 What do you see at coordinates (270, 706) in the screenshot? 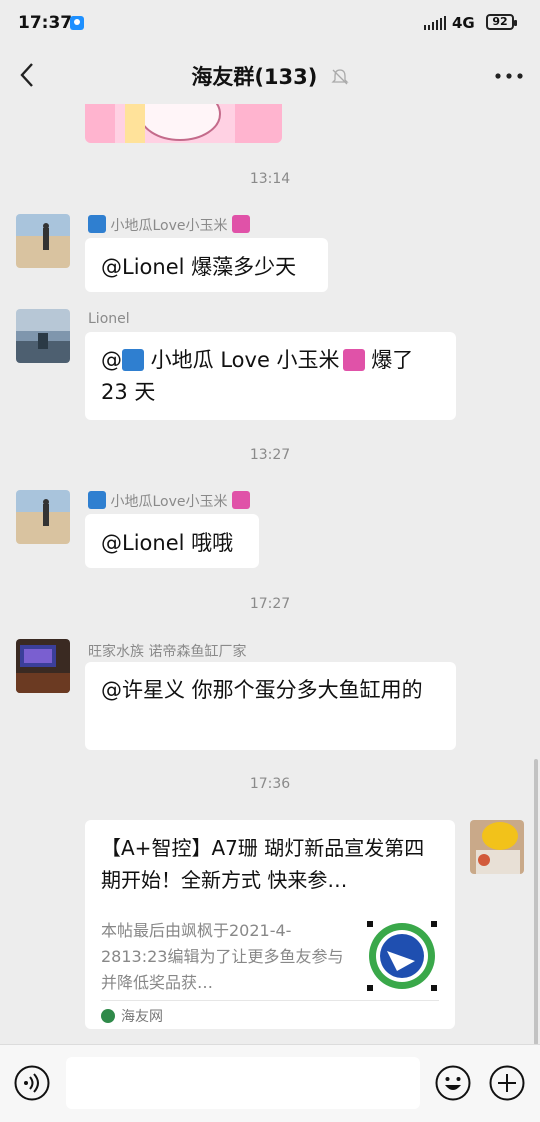
I see `message-bubble: @许星义 你那个蛋分多大鱼缸用的` at bounding box center [270, 706].